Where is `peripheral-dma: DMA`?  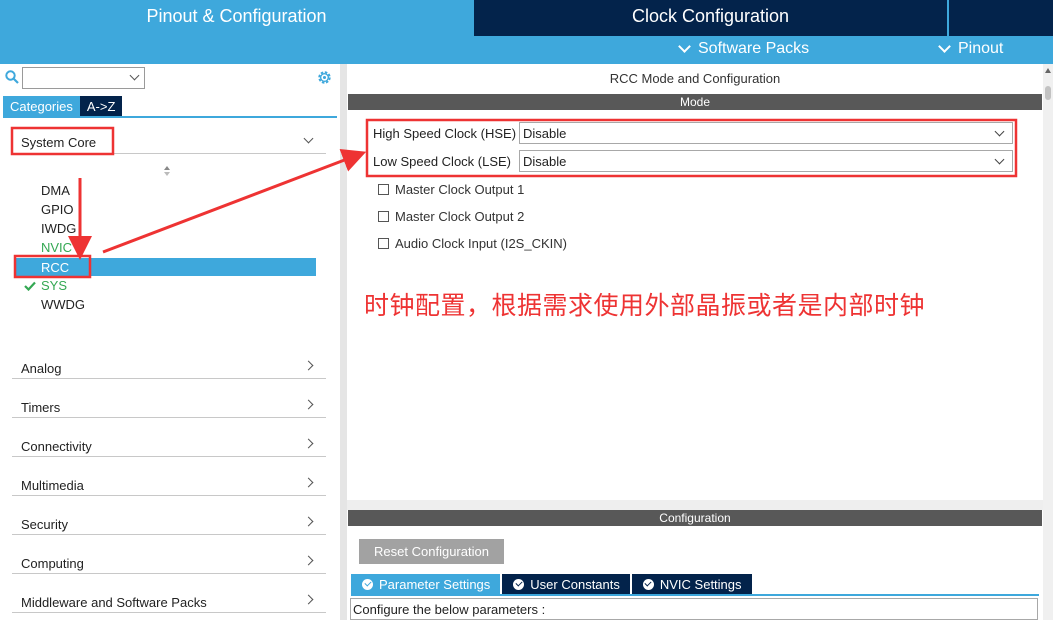
peripheral-dma: DMA is located at coordinates (55, 190).